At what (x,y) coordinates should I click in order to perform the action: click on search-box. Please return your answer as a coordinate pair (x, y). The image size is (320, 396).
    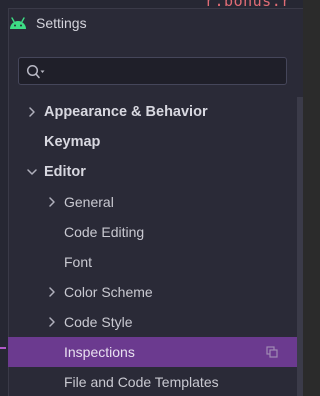
    Looking at the image, I should click on (152, 71).